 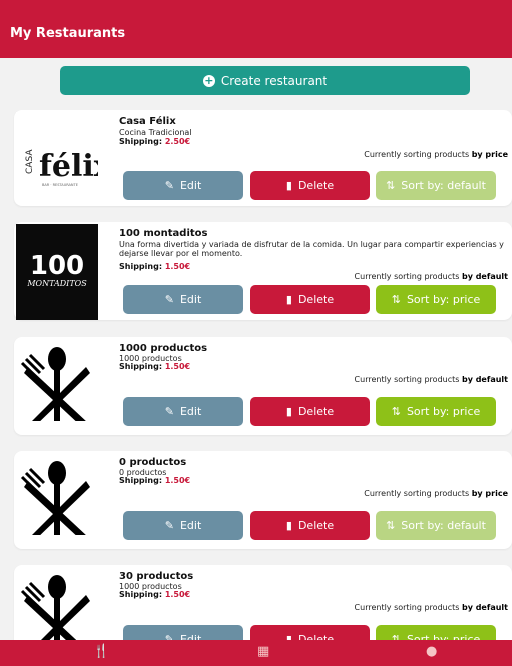 I want to click on plus-circle-icon: +, so click(x=208, y=80).